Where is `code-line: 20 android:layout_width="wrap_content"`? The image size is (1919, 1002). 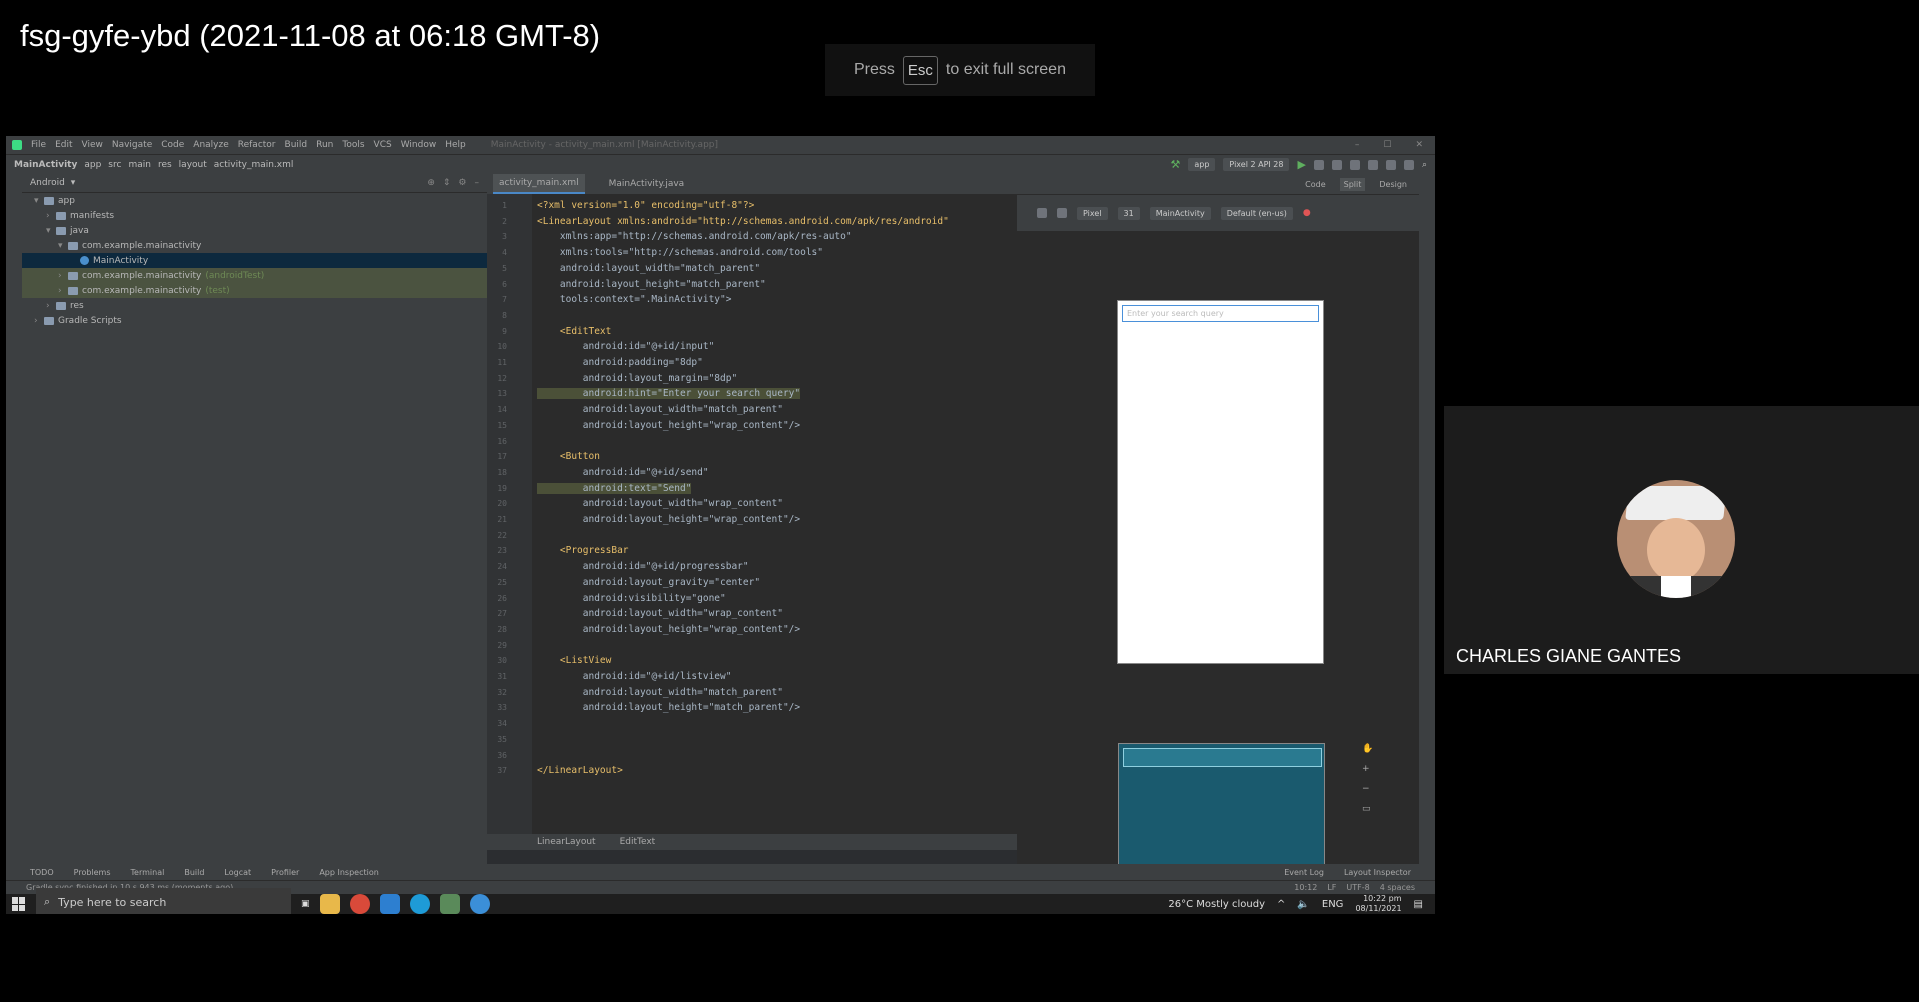
code-line: 20 android:layout_width="wrap_content" is located at coordinates (752, 504).